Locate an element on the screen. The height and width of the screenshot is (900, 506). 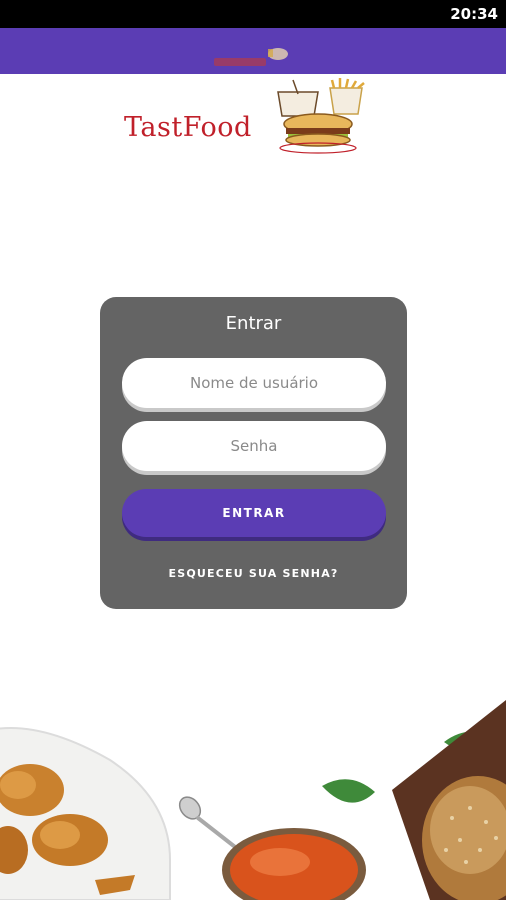
username-input is located at coordinates (254, 383).